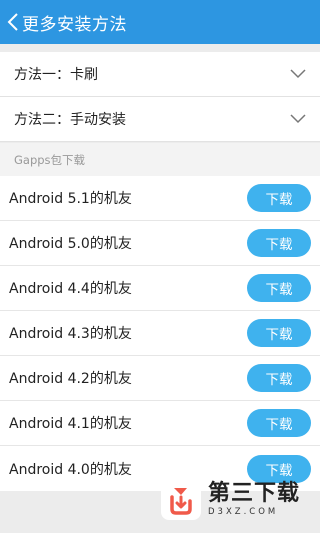 This screenshot has height=533, width=320. I want to click on list-item-label: Android 5.1的机友, so click(70, 199).